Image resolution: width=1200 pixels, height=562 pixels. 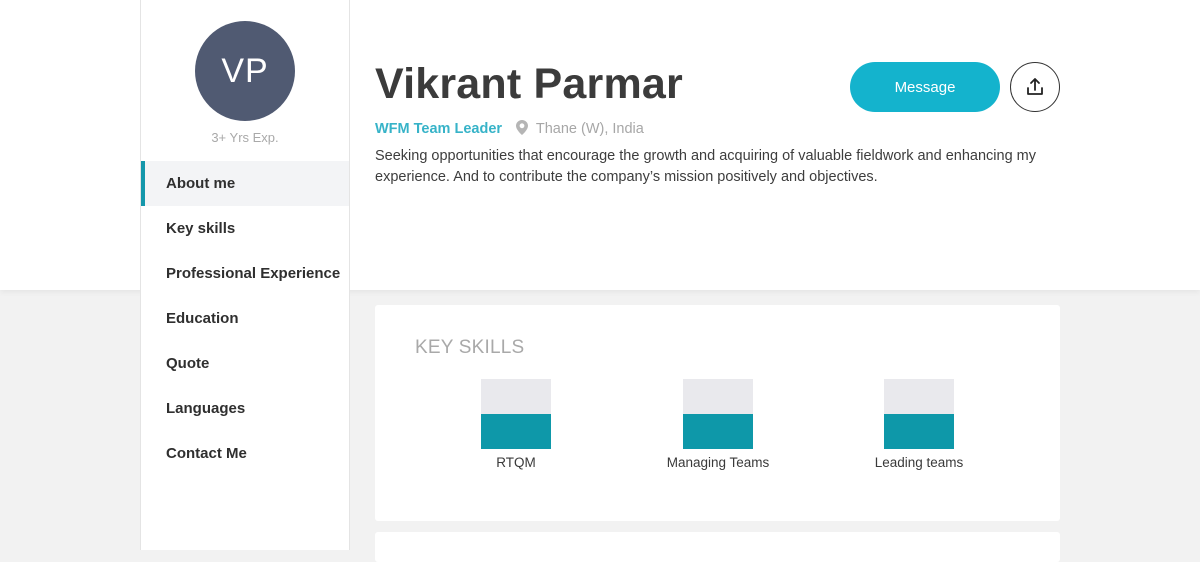 I want to click on avatar: VP, so click(x=245, y=71).